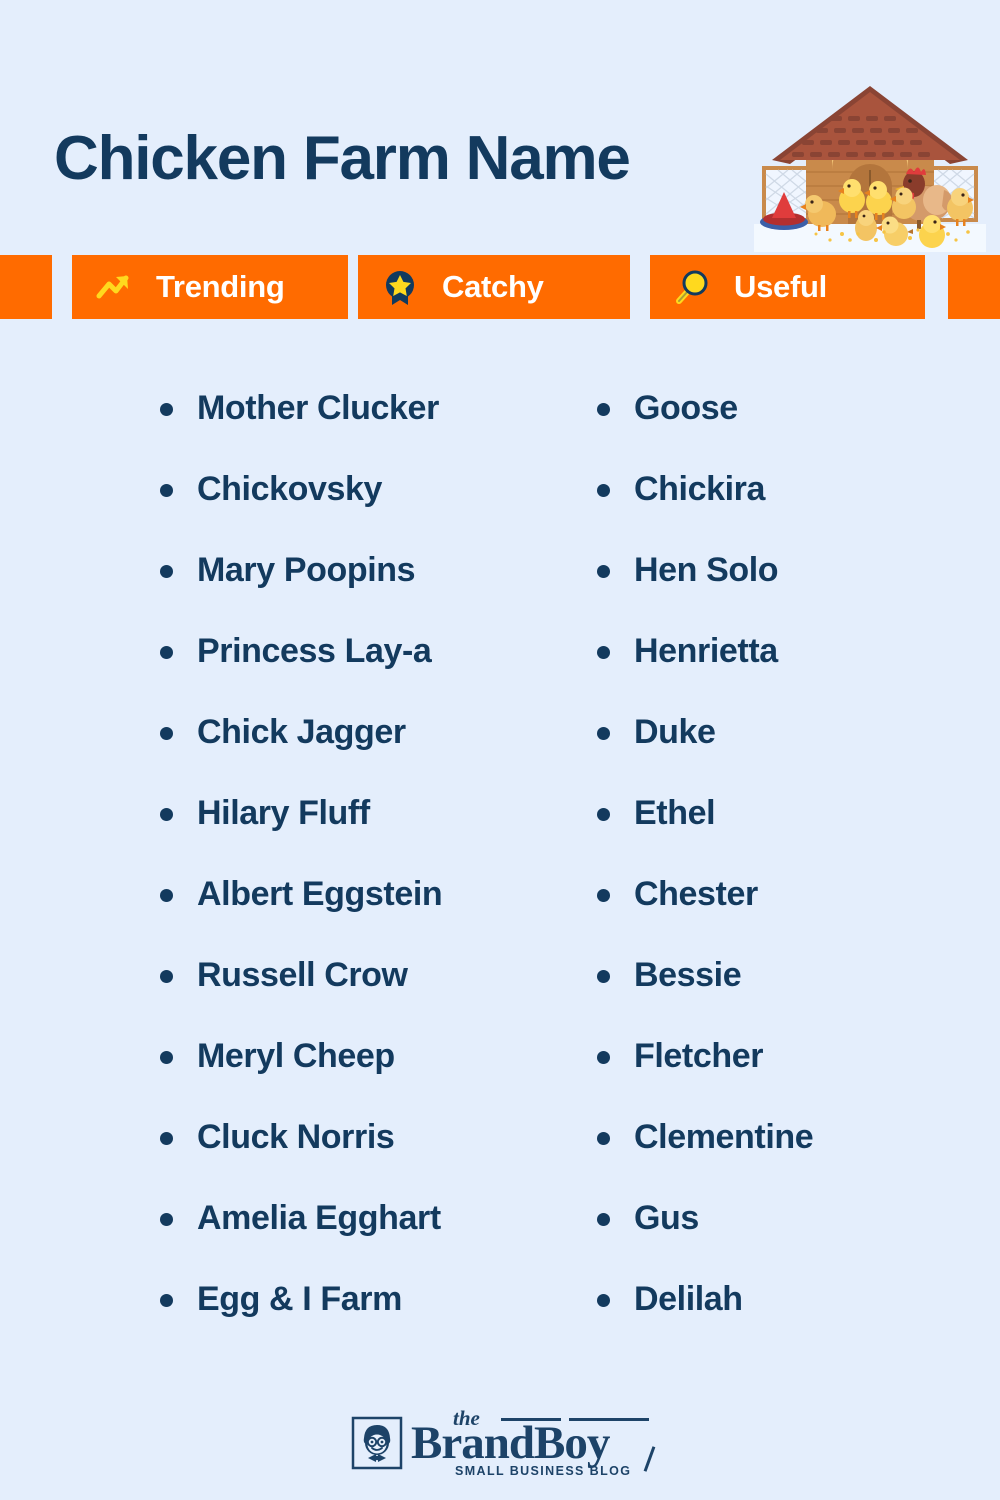  I want to click on list-item: Hilary Fluff, so click(375, 834).